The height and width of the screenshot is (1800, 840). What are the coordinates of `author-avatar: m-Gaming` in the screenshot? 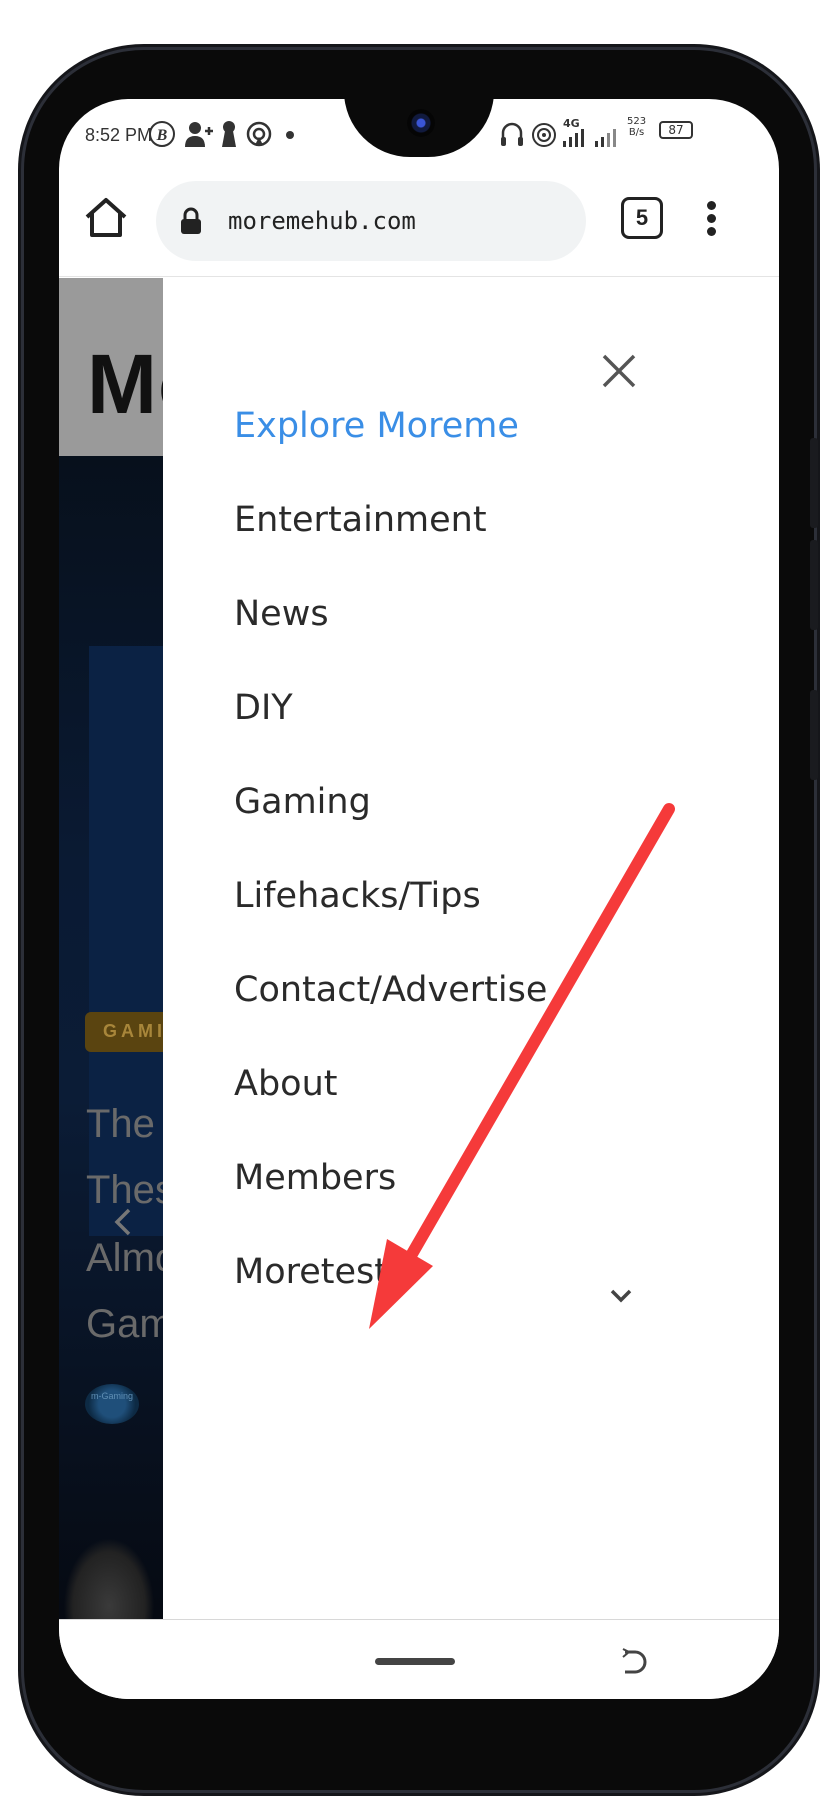 It's located at (112, 1404).